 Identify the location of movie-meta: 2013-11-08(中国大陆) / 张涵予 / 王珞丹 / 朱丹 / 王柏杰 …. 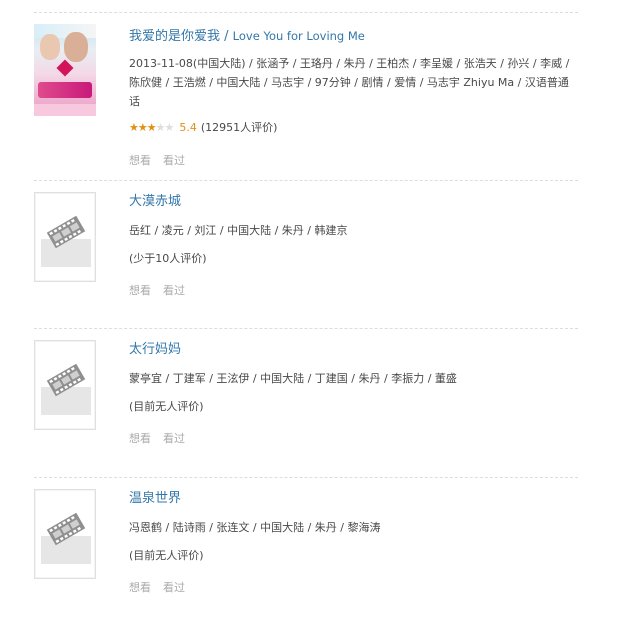
(349, 82).